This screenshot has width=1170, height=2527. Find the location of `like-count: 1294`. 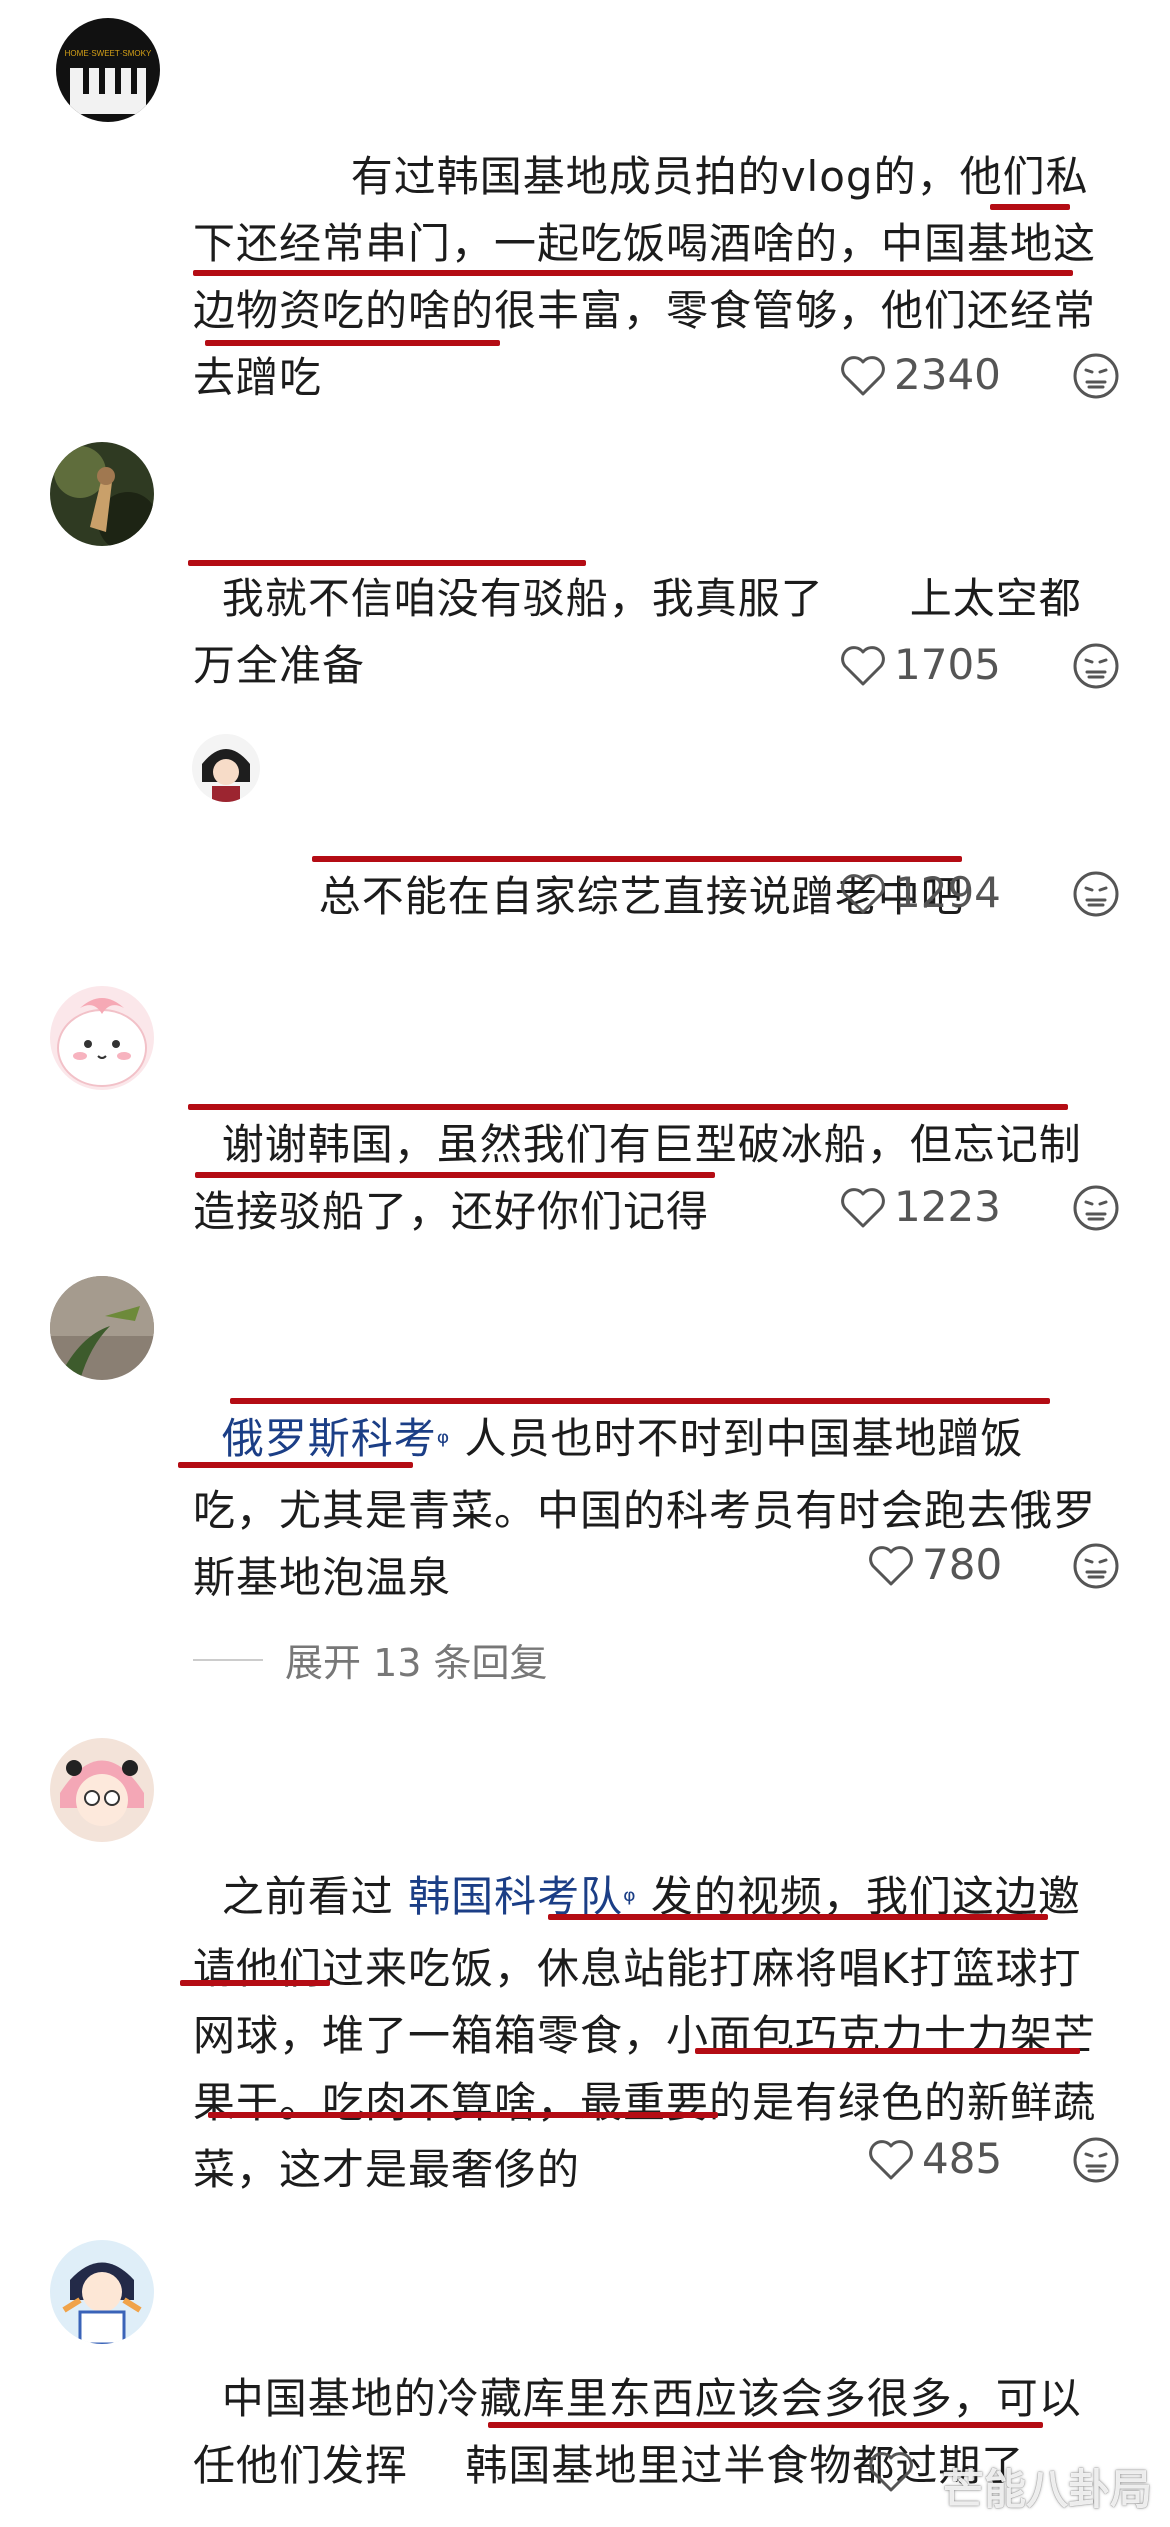

like-count: 1294 is located at coordinates (947, 892).